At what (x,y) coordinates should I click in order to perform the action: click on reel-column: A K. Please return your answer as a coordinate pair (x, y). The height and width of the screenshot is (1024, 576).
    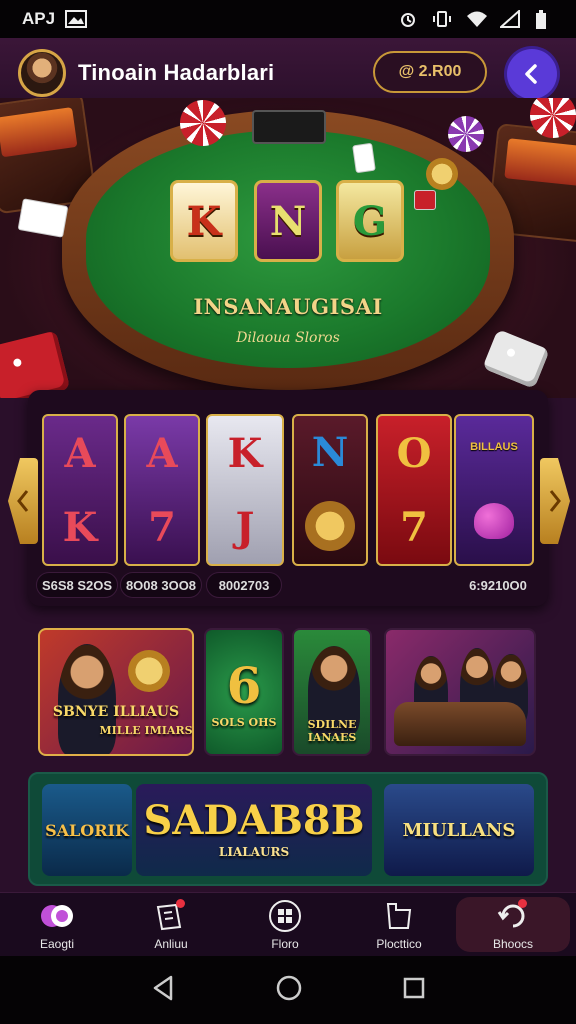
    Looking at the image, I should click on (80, 490).